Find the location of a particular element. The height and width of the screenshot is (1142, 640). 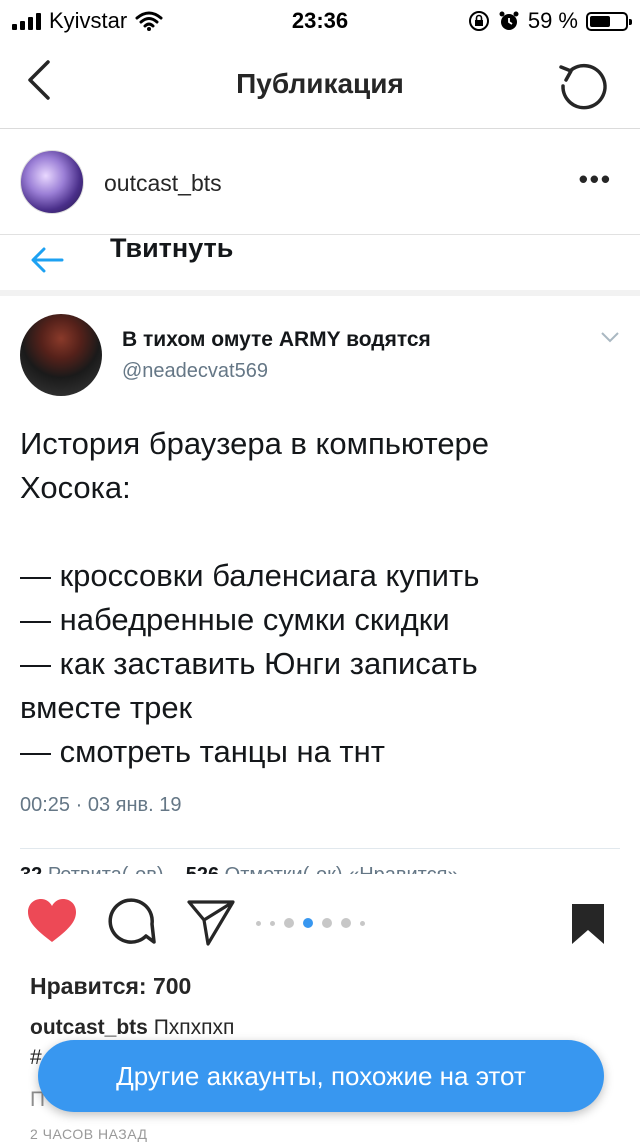

tweet-line: — набедренные сумки скидки is located at coordinates (235, 619).